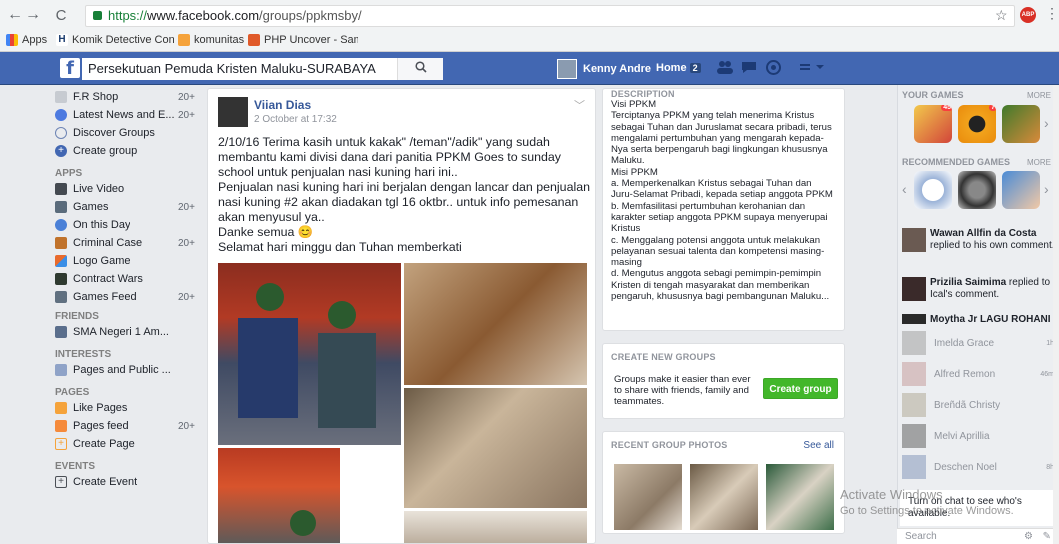  Describe the element at coordinates (800, 388) in the screenshot. I see `create-group-button: Create group` at that location.